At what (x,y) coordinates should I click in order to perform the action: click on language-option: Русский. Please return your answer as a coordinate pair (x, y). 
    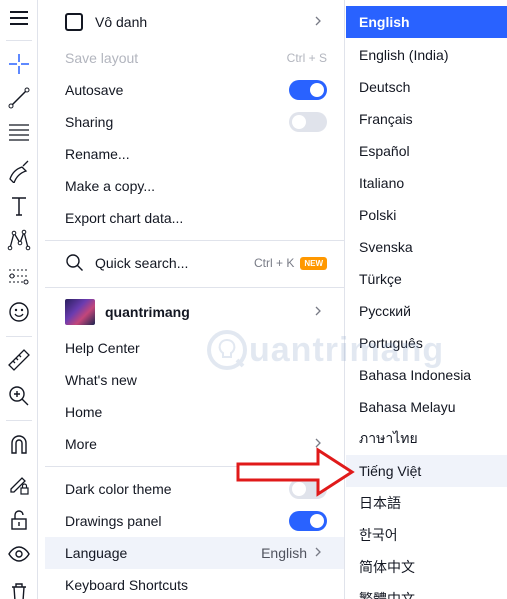
    Looking at the image, I should click on (426, 311).